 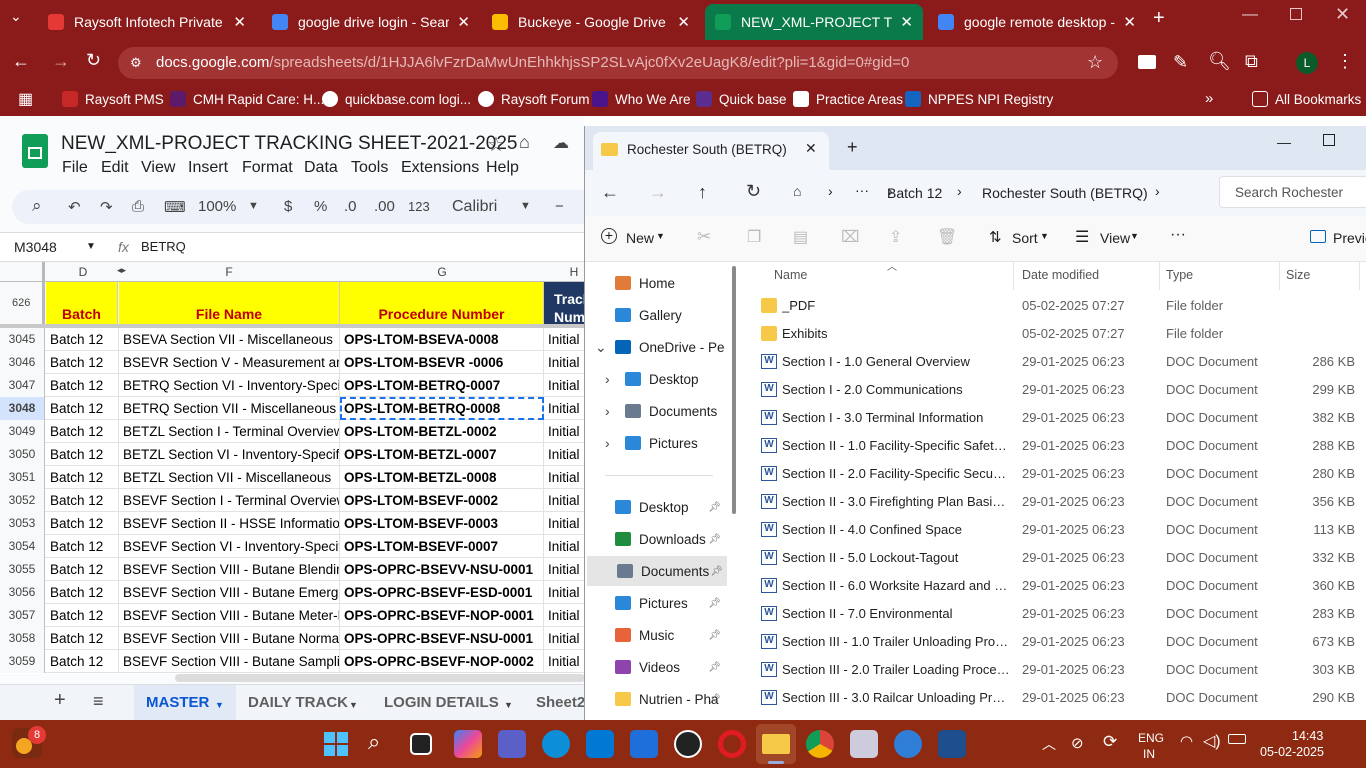 What do you see at coordinates (442, 615) in the screenshot?
I see `cell-procedure-number: OPS-OPRC-BSEVF-NOP-0001` at bounding box center [442, 615].